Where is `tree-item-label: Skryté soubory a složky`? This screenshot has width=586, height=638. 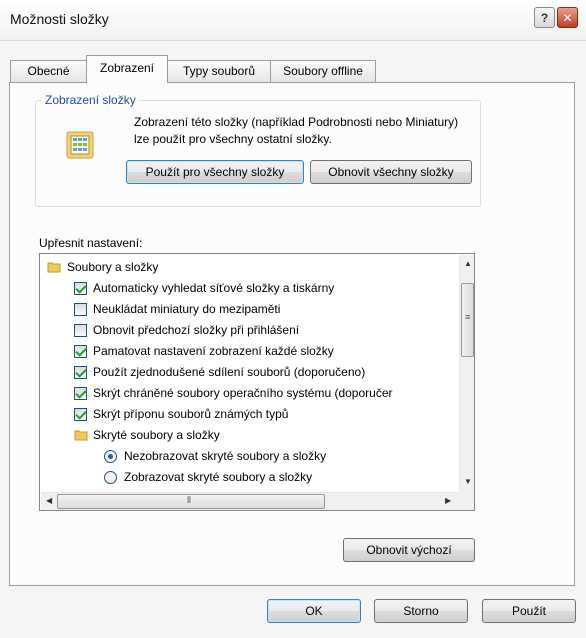 tree-item-label: Skryté soubory a složky is located at coordinates (156, 435).